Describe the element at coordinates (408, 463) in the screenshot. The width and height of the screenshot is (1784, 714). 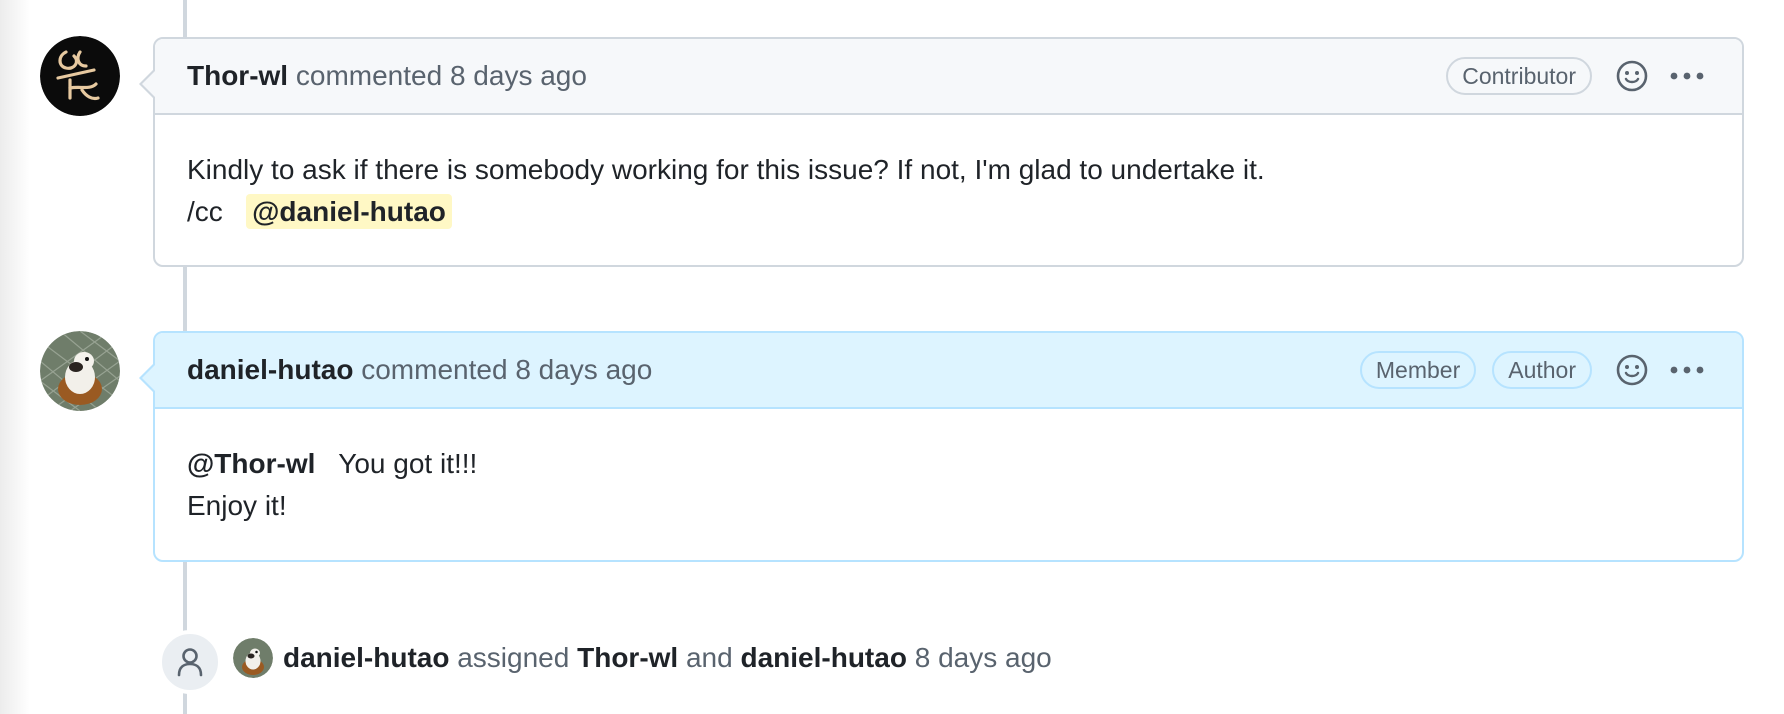
I see `comment-text: You got it!!!` at that location.